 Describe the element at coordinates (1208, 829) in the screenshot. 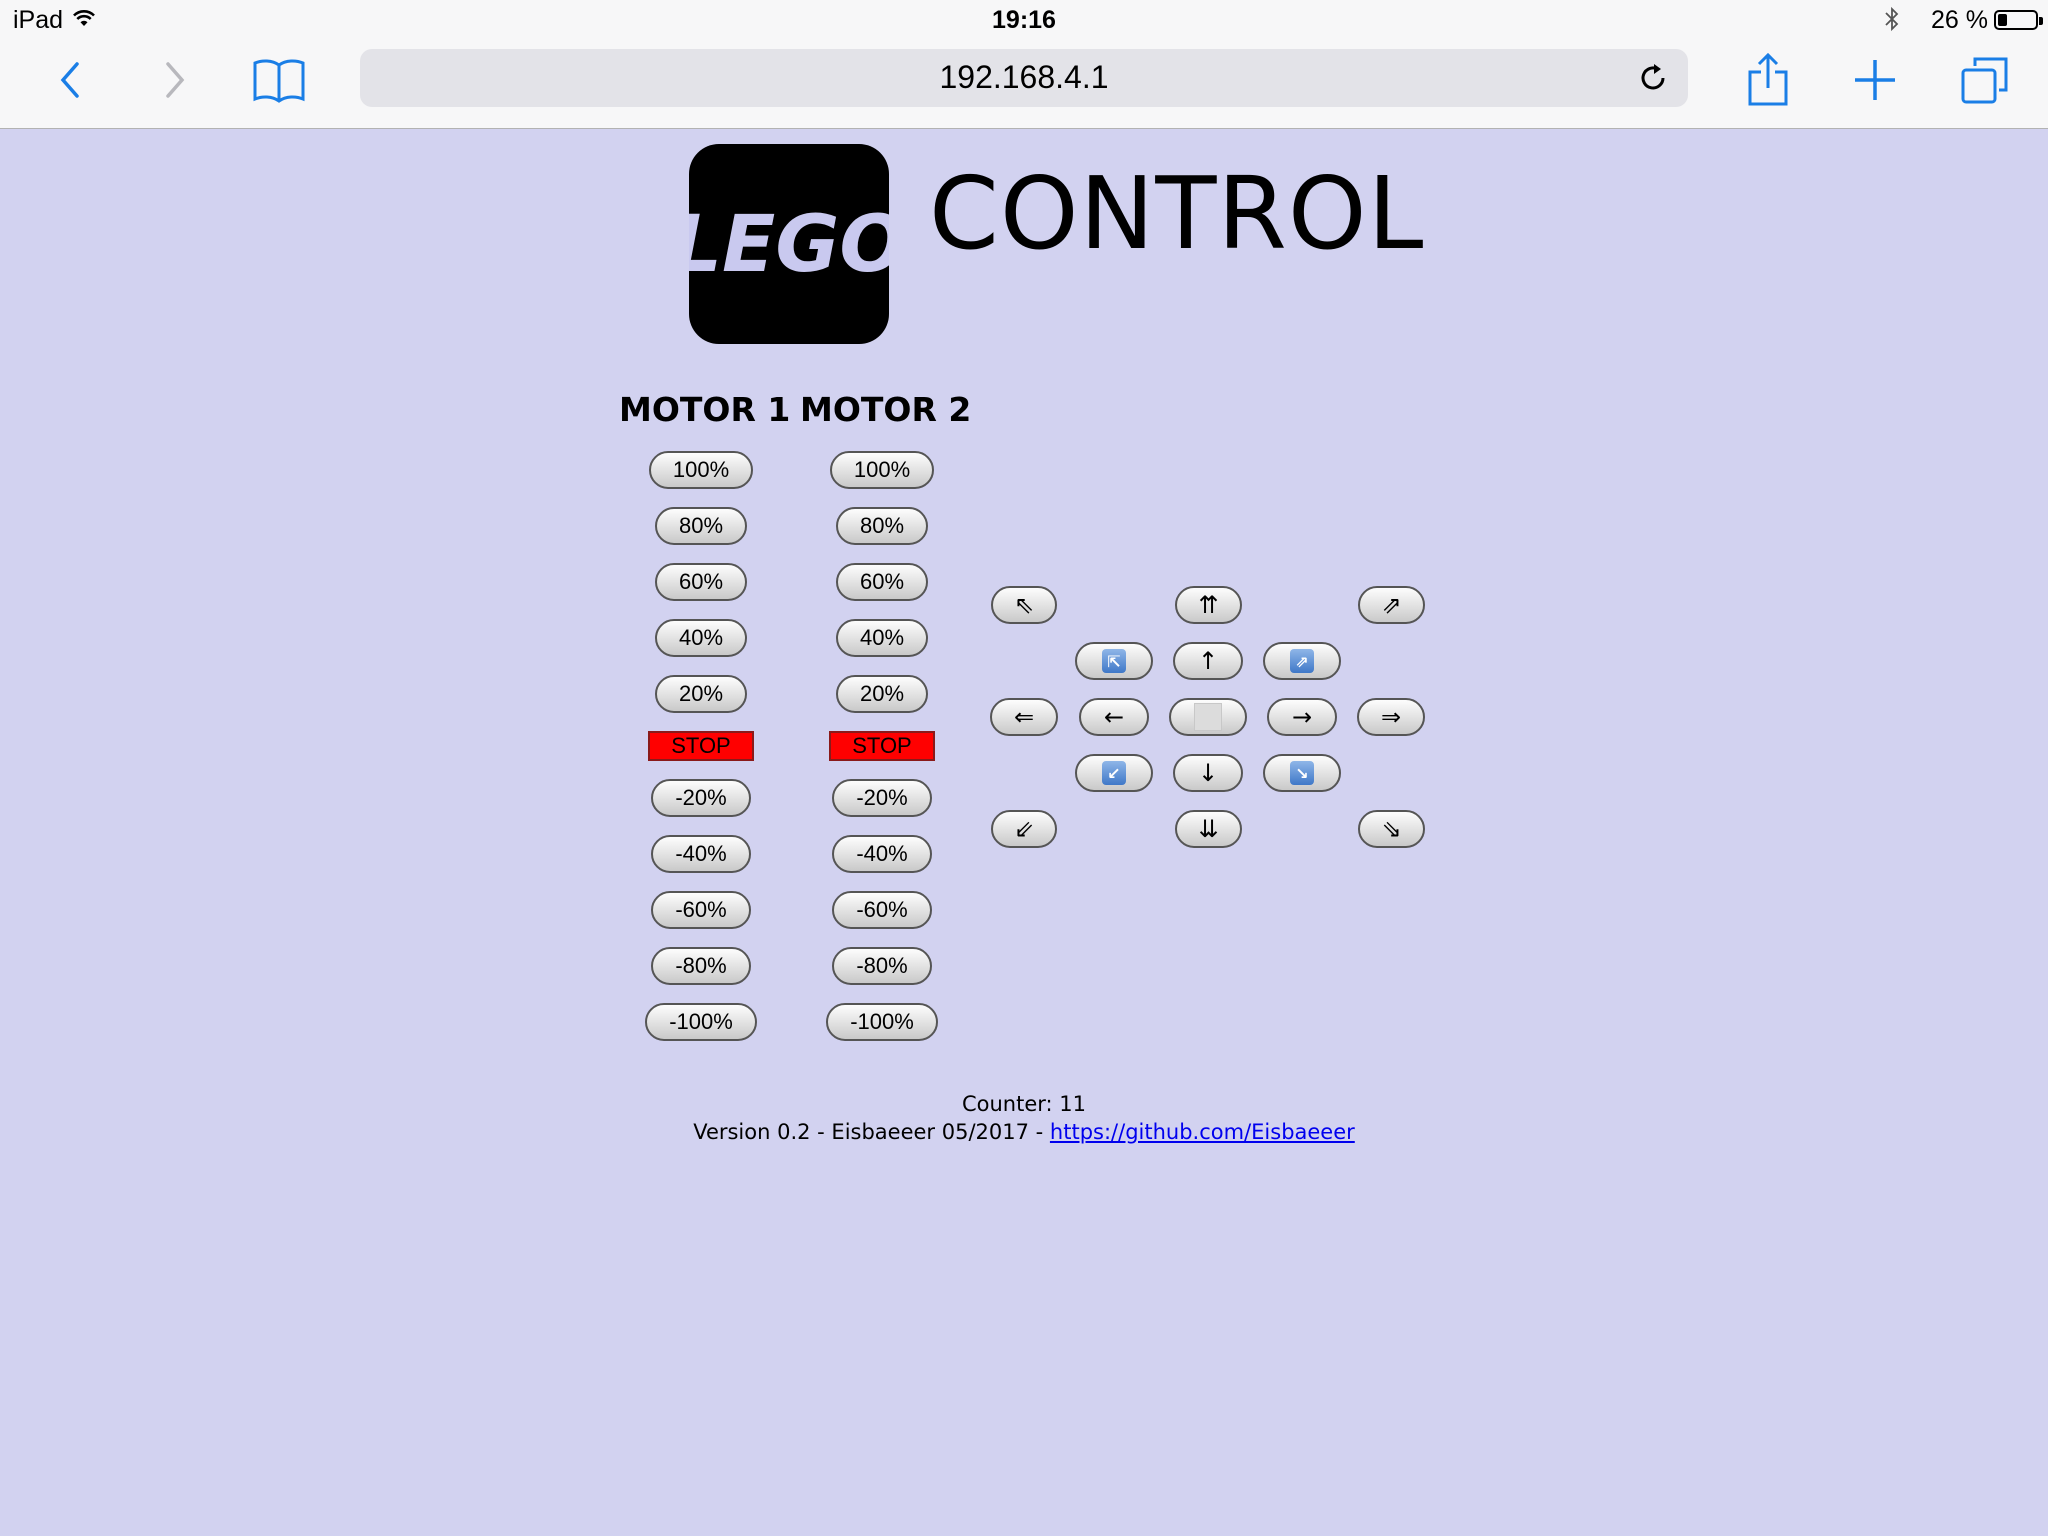

I see `fast-down-button: ⇊` at that location.